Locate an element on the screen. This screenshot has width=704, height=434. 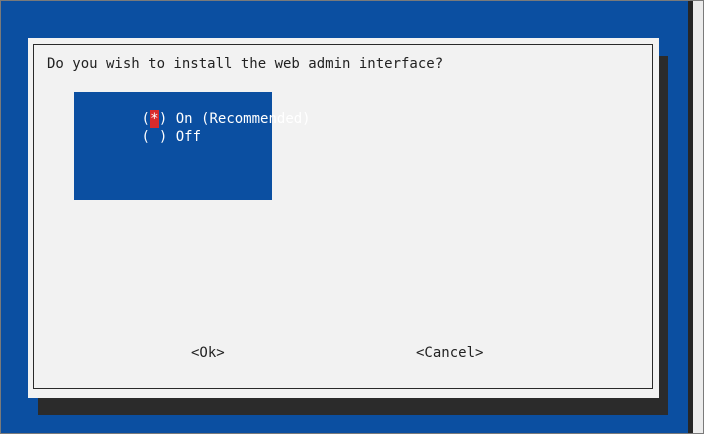
radio-option-on: (*) On (Recommended) is located at coordinates (192, 110).